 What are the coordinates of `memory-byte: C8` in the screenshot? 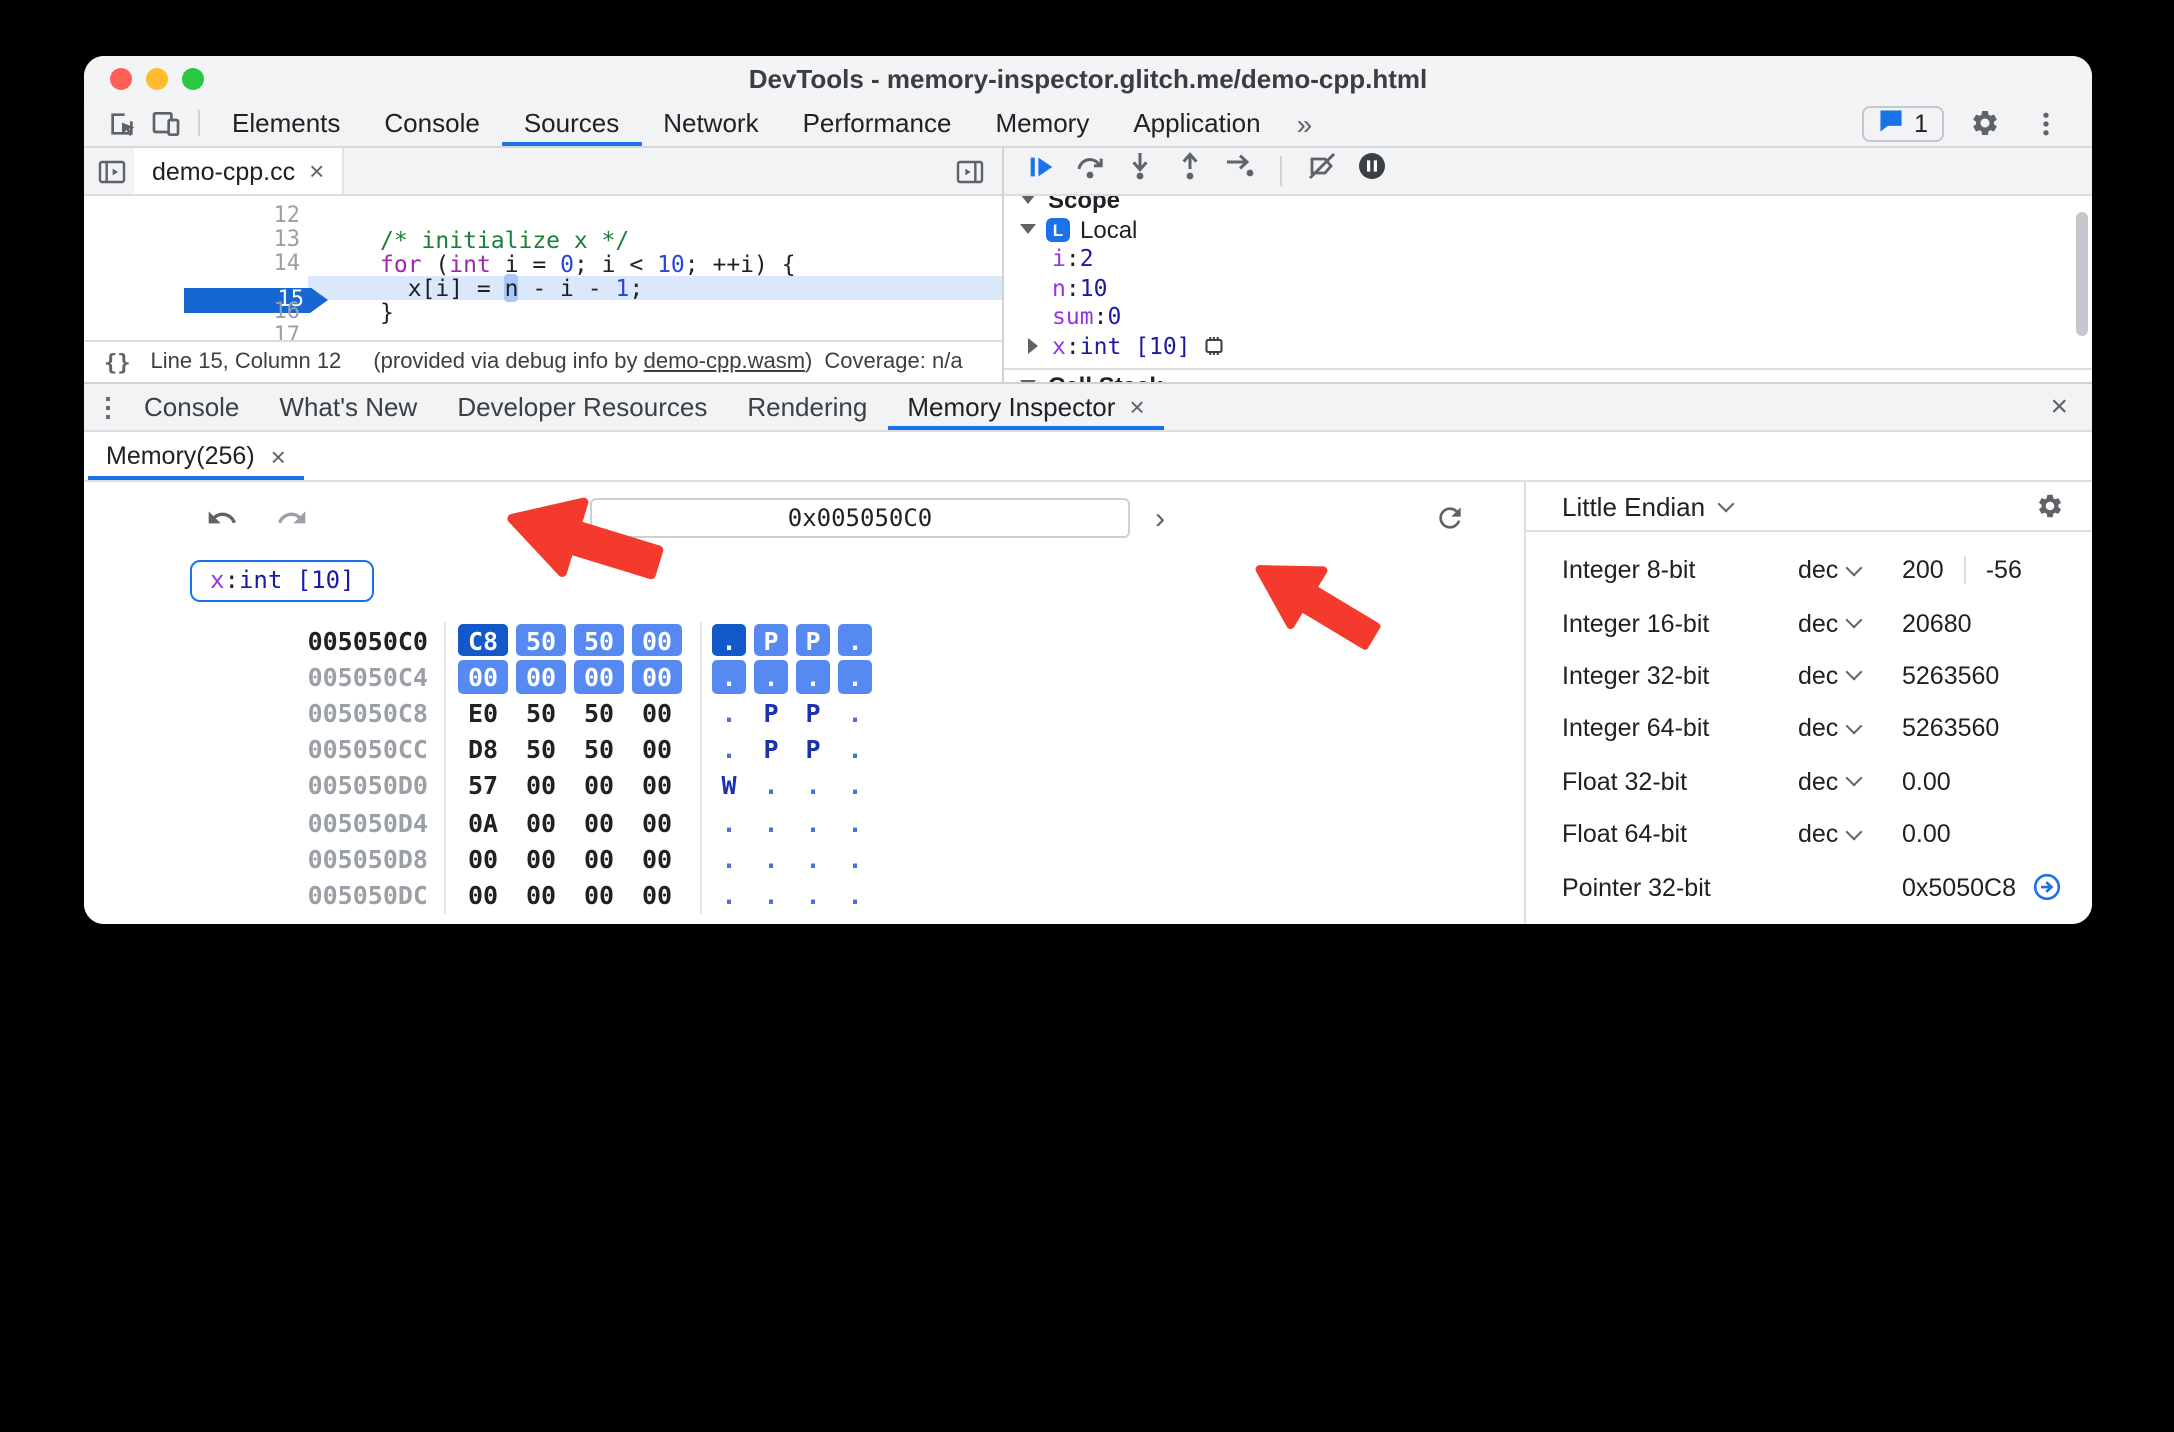 It's located at (483, 640).